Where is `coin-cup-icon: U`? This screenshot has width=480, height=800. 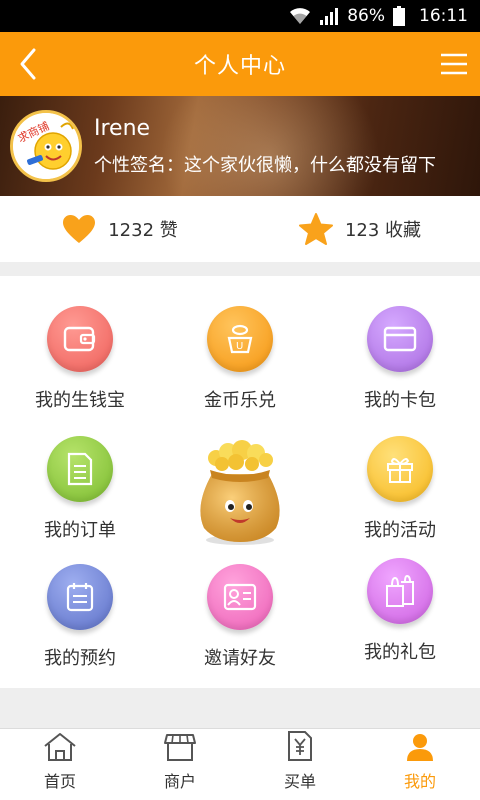
coin-cup-icon: U is located at coordinates (240, 339).